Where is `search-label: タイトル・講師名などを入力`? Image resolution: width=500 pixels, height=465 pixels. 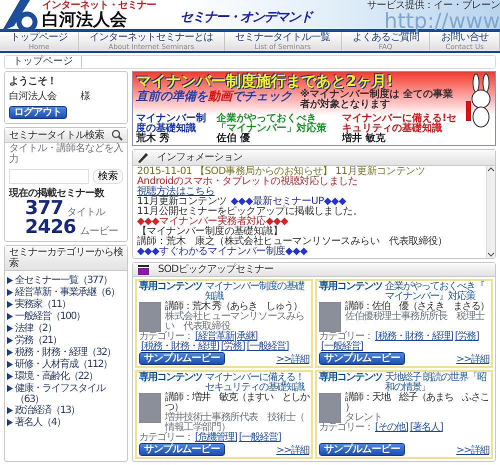
search-label: タイトル・講師名などを入力 is located at coordinates (66, 154).